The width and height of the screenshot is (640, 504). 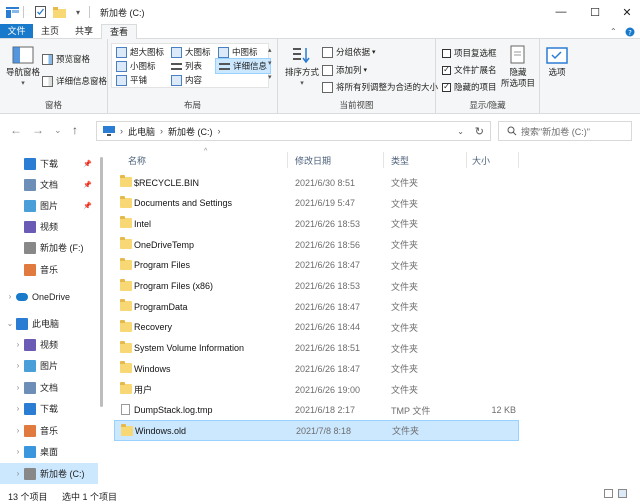 I want to click on sidebar-item: › OneDrive, so click(x=49, y=296).